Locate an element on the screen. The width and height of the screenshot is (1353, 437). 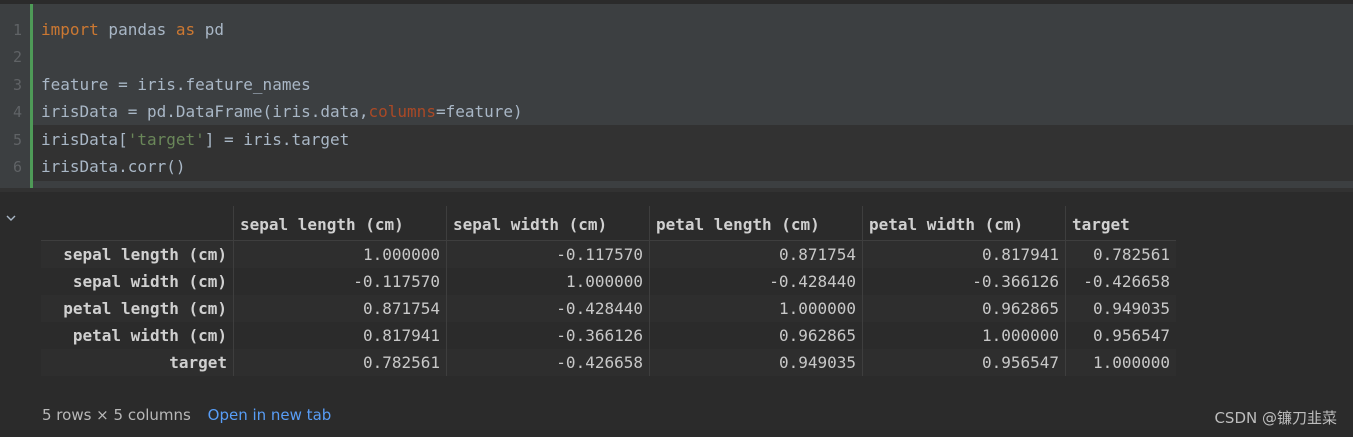
param-token: columns is located at coordinates (402, 112).